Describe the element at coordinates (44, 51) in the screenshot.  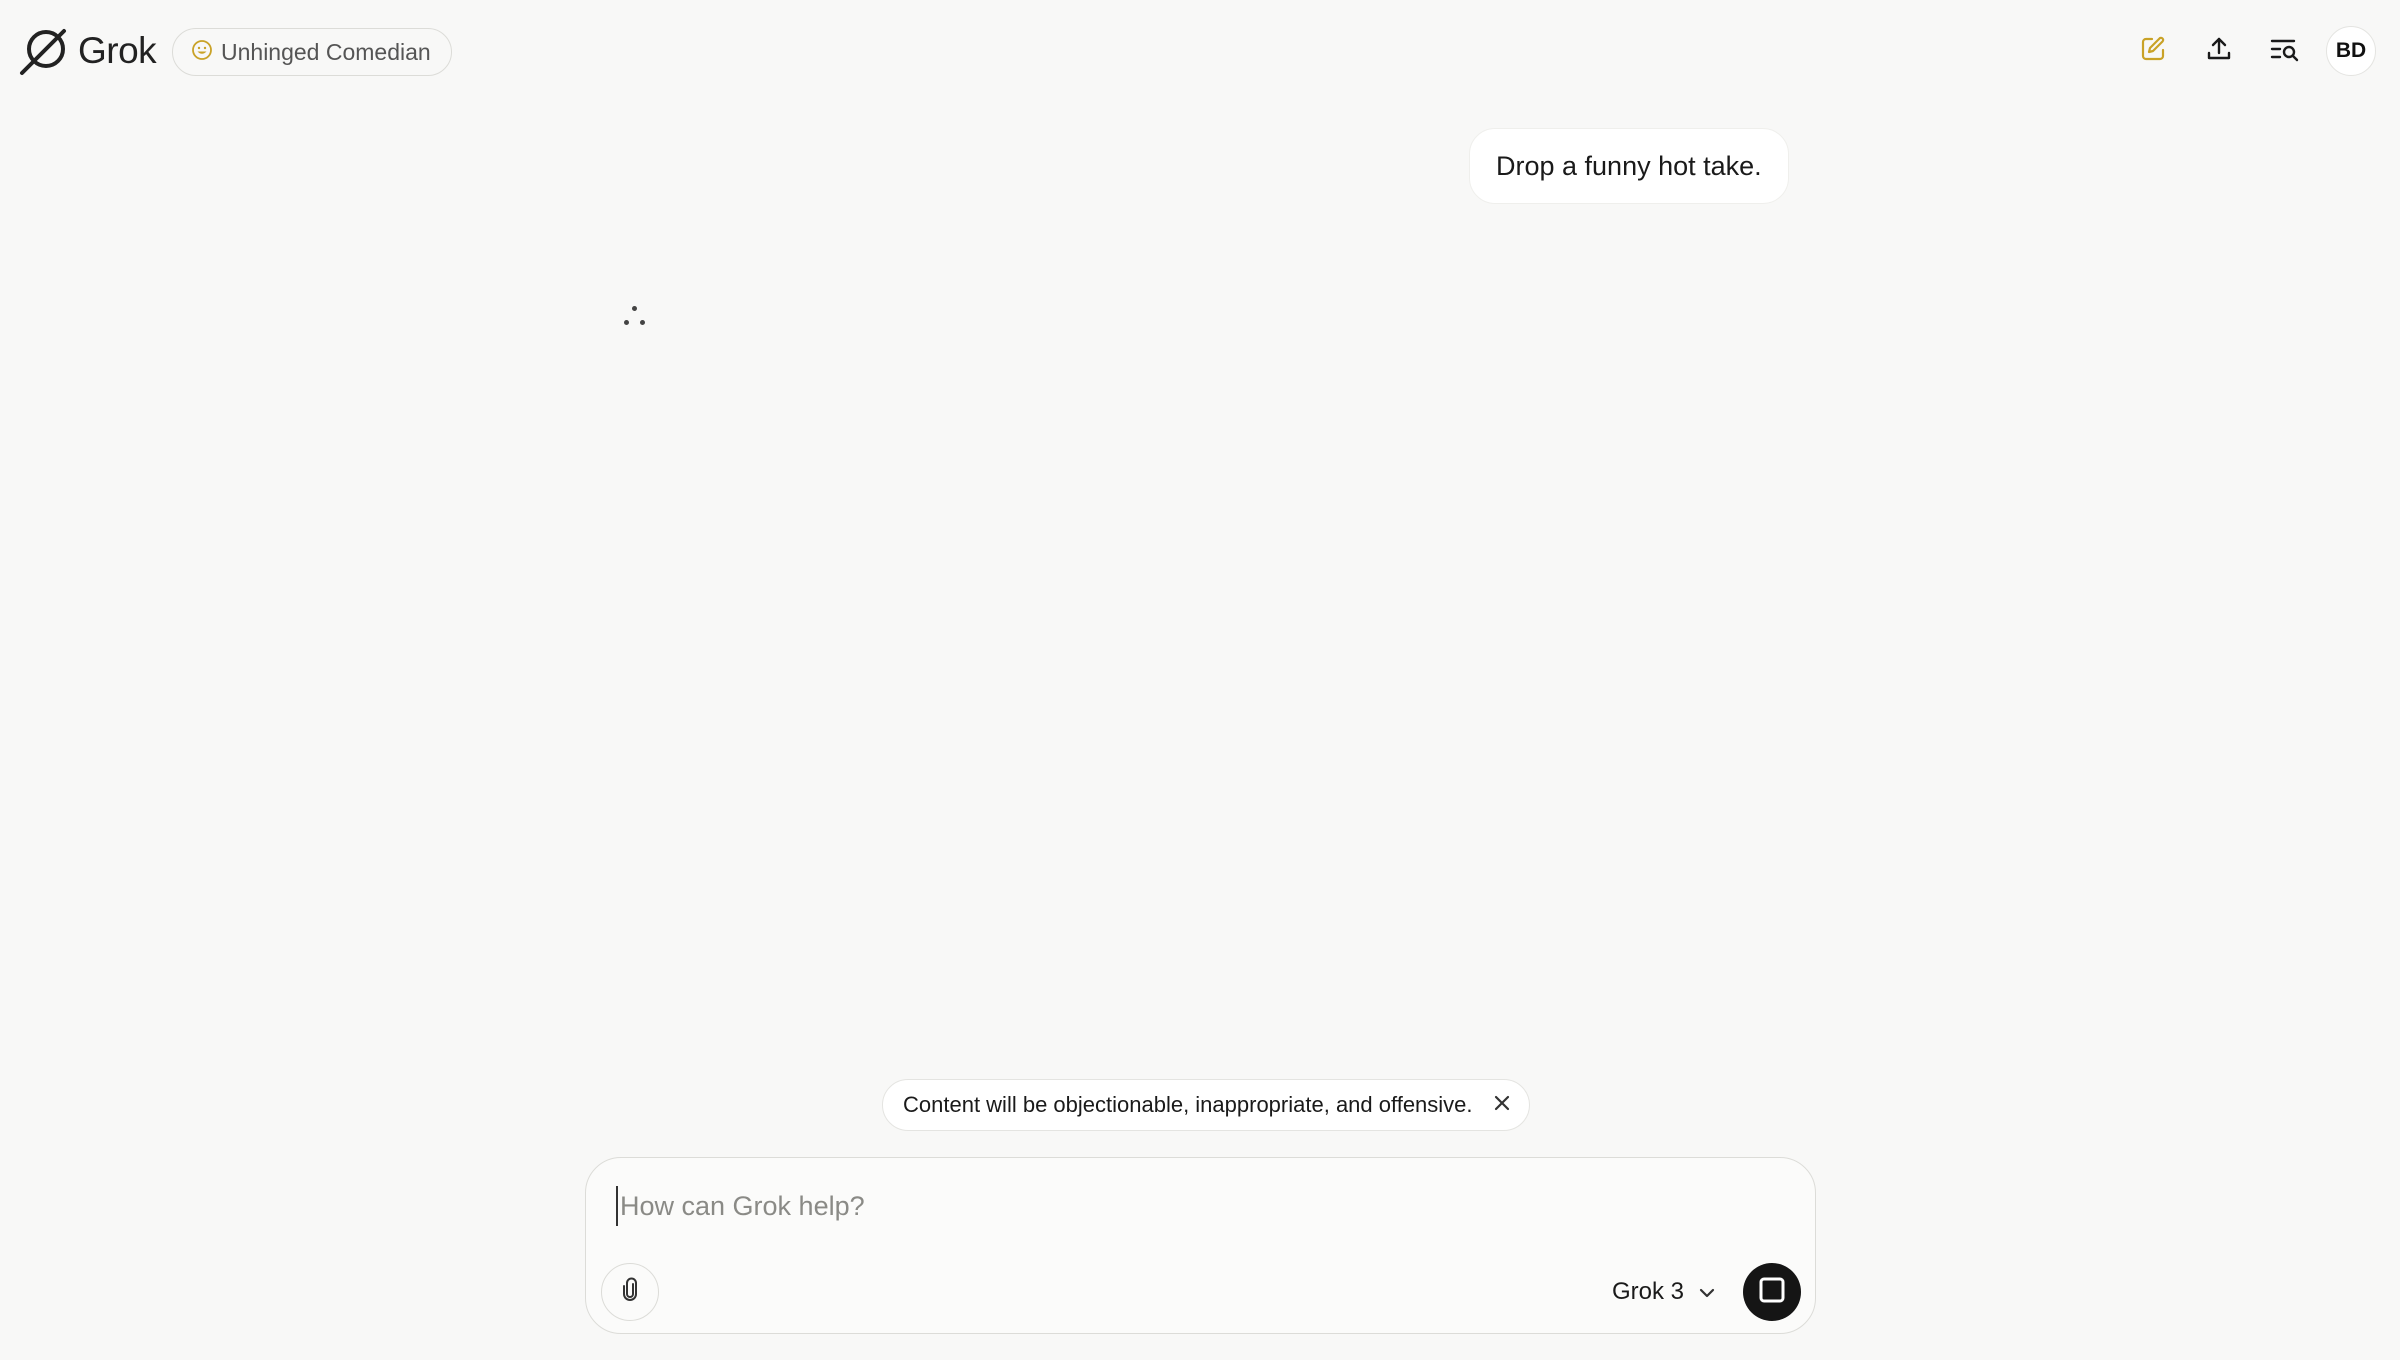
I see `grok-logo-icon` at that location.